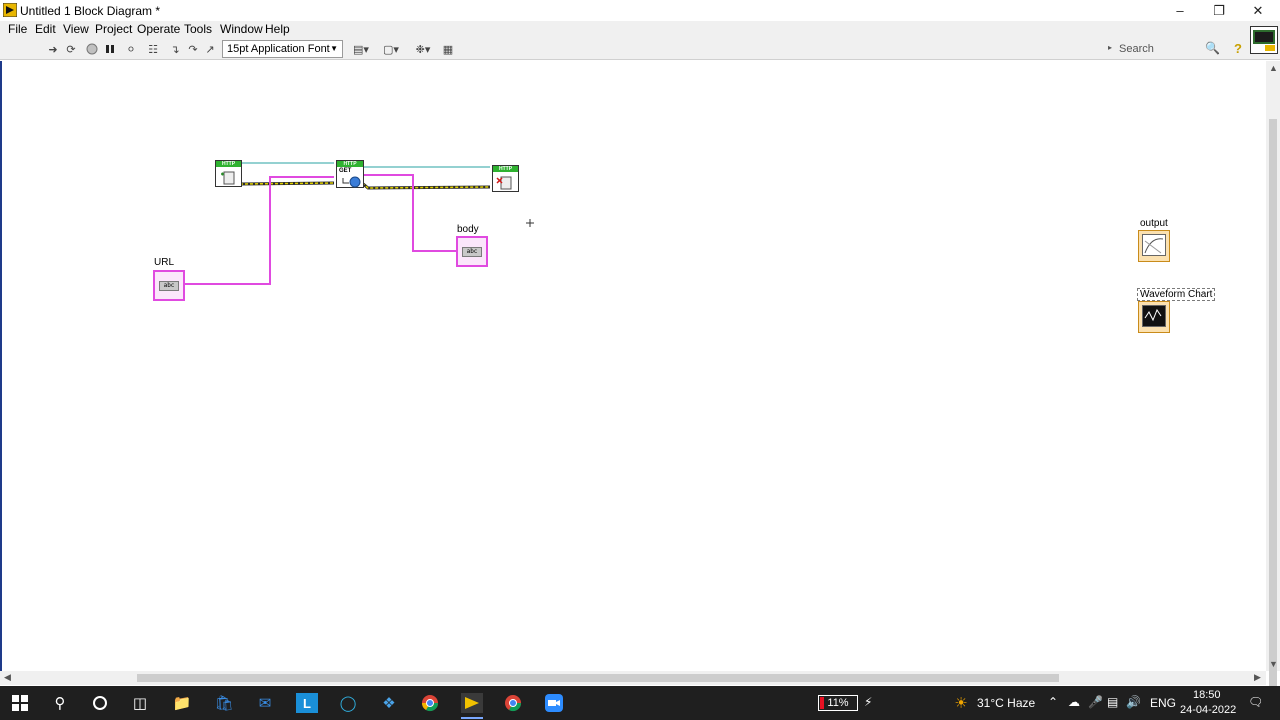  What do you see at coordinates (640, 10) in the screenshot?
I see `title-bar: Untitled 1 Block Diagram * – ❐ ✕` at bounding box center [640, 10].